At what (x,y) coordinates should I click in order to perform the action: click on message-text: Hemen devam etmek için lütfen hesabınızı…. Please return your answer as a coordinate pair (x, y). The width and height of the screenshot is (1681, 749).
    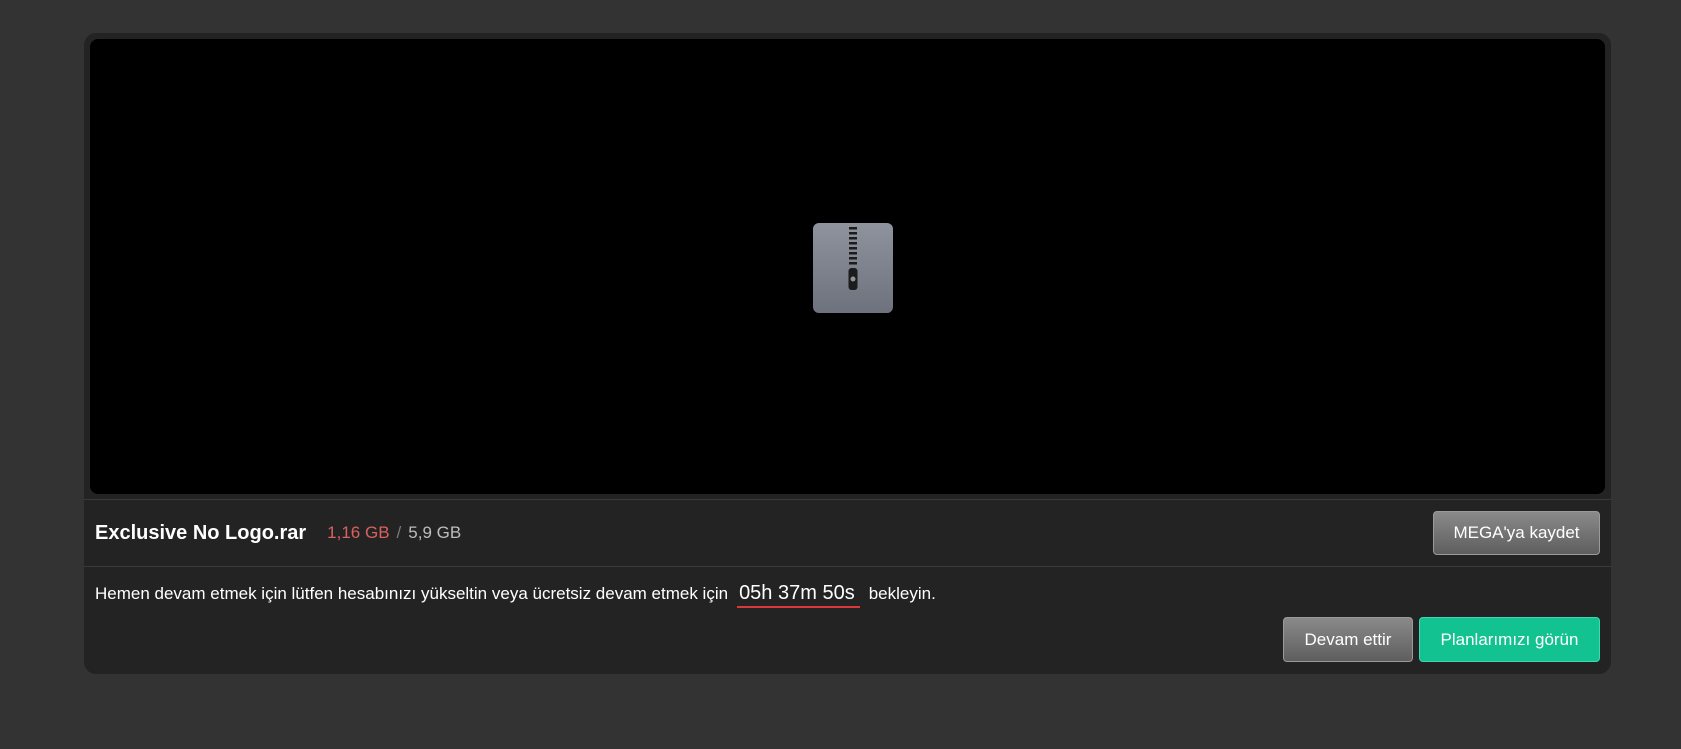
    Looking at the image, I should click on (412, 593).